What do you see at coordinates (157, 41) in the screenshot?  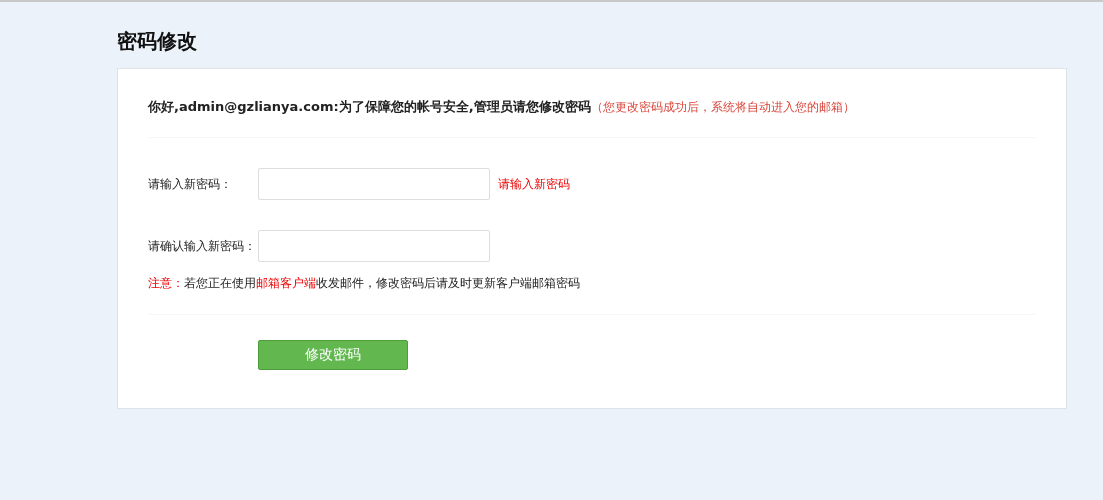 I see `page-title: 密码修改` at bounding box center [157, 41].